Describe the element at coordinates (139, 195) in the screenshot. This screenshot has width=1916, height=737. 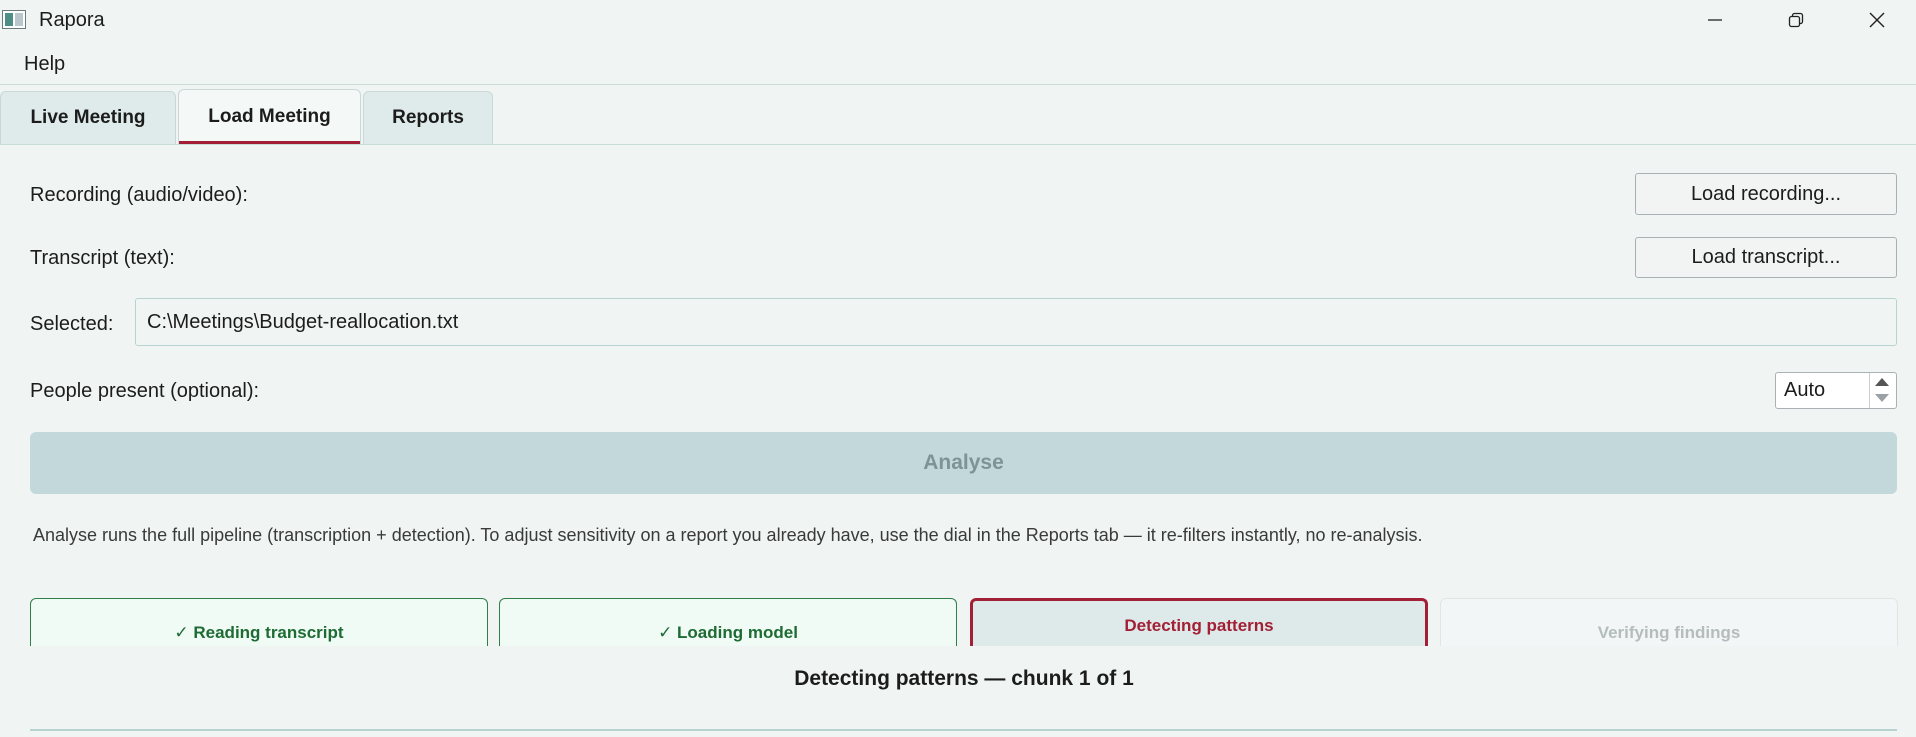
I see `recording-label: Recording (audio/video):` at that location.